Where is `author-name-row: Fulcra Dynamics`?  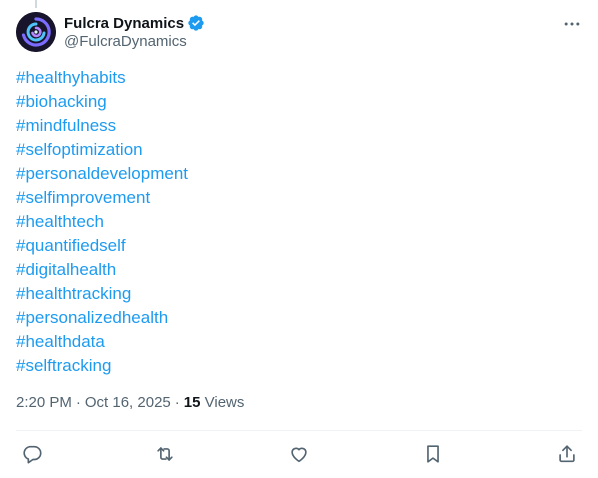
author-name-row: Fulcra Dynamics is located at coordinates (134, 23).